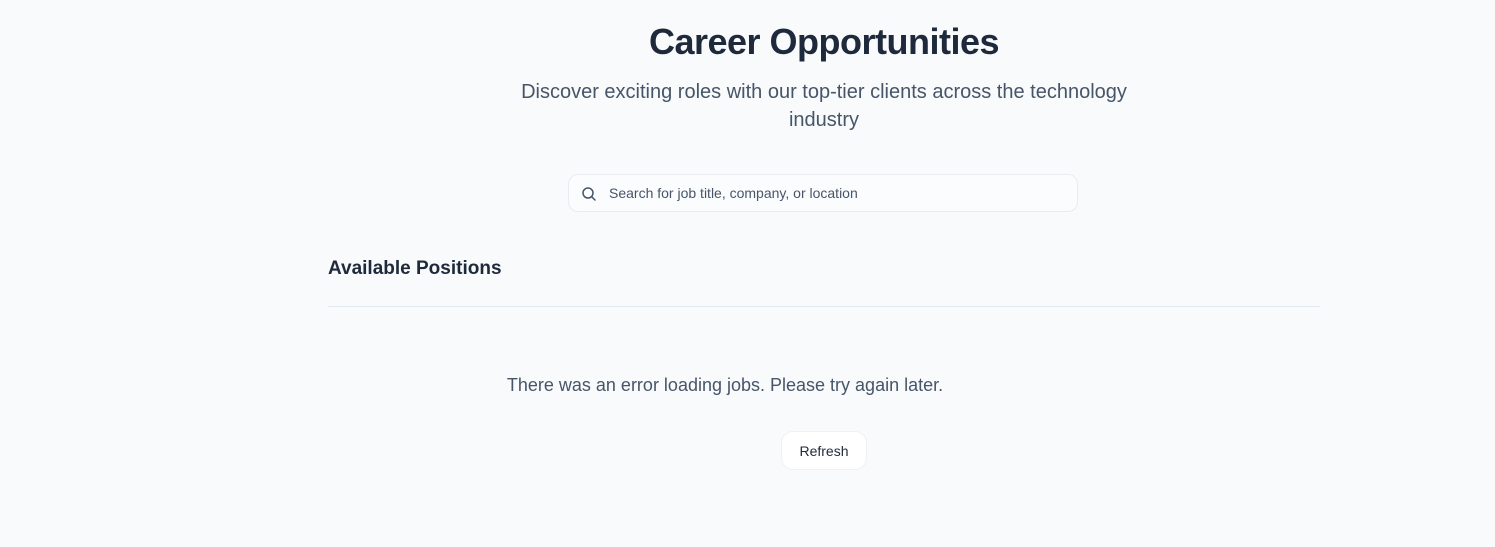  I want to click on search-box, so click(823, 193).